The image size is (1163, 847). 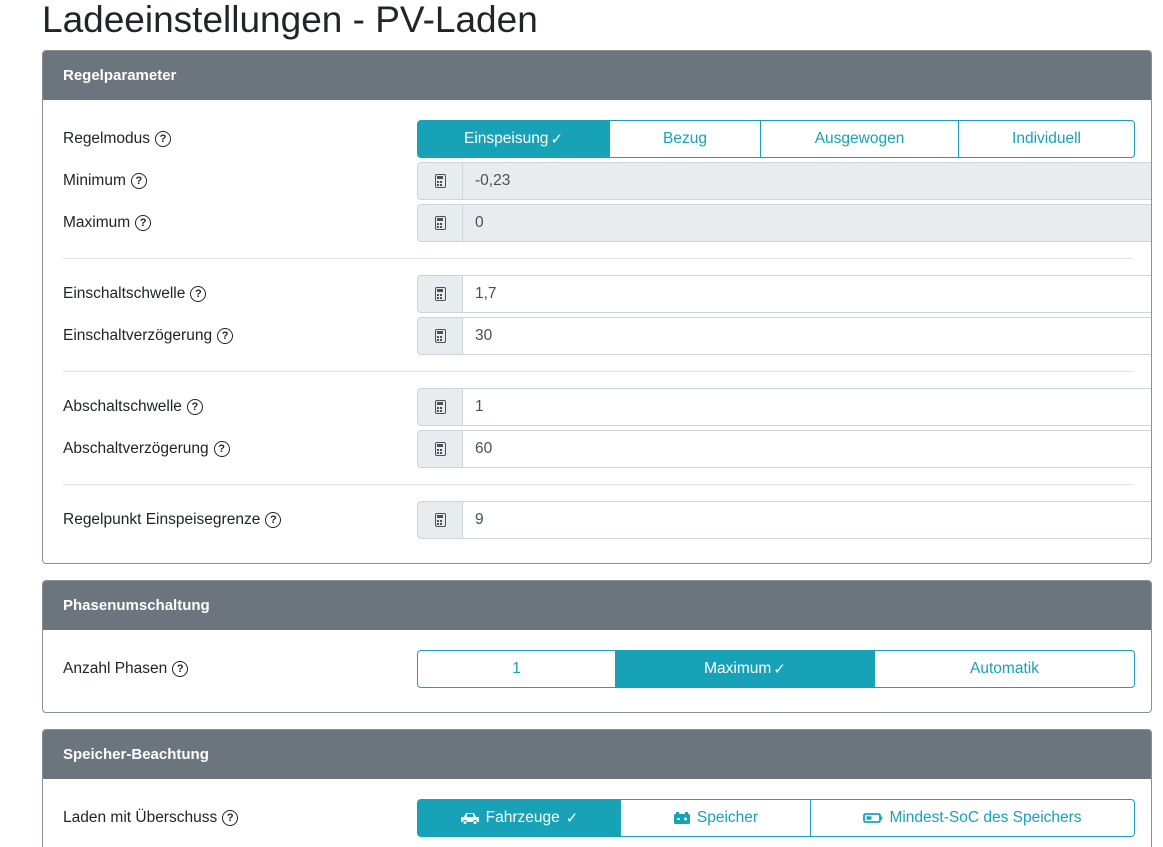 I want to click on anzahl-phasen-row: Anzahl Phasen ? 1 Maximum ✓ Automatik, so click(x=597, y=669).